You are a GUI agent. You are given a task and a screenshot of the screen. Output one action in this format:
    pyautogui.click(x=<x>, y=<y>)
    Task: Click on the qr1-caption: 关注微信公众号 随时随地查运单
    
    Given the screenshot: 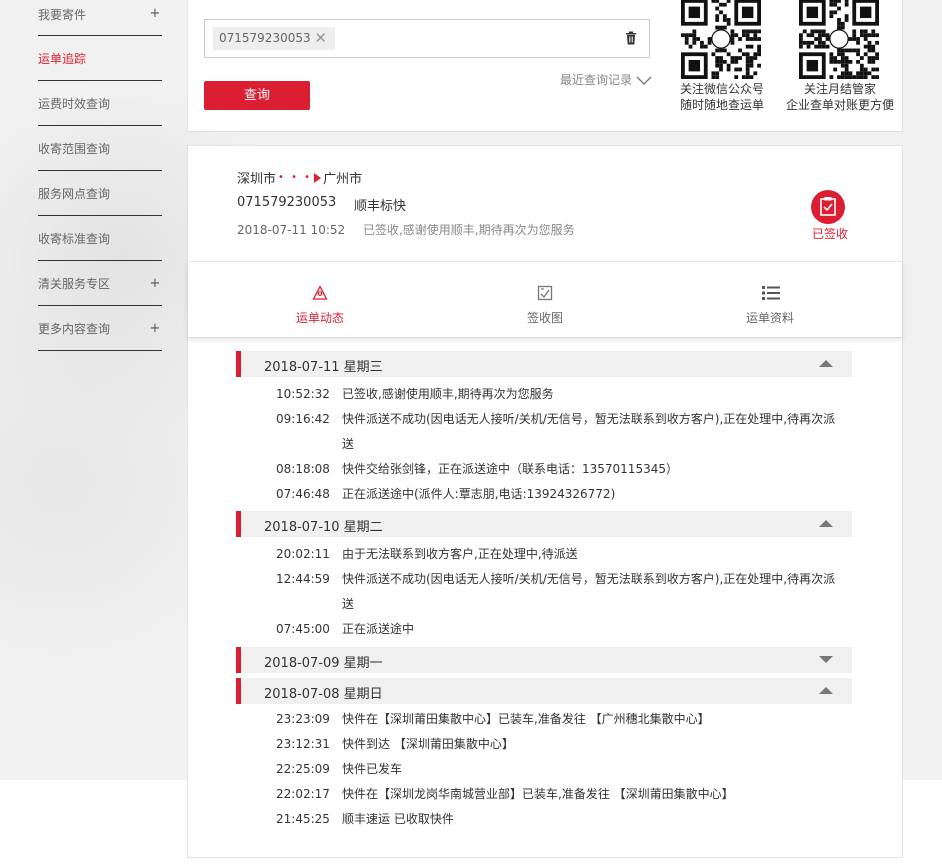 What is the action you would take?
    pyautogui.click(x=722, y=97)
    